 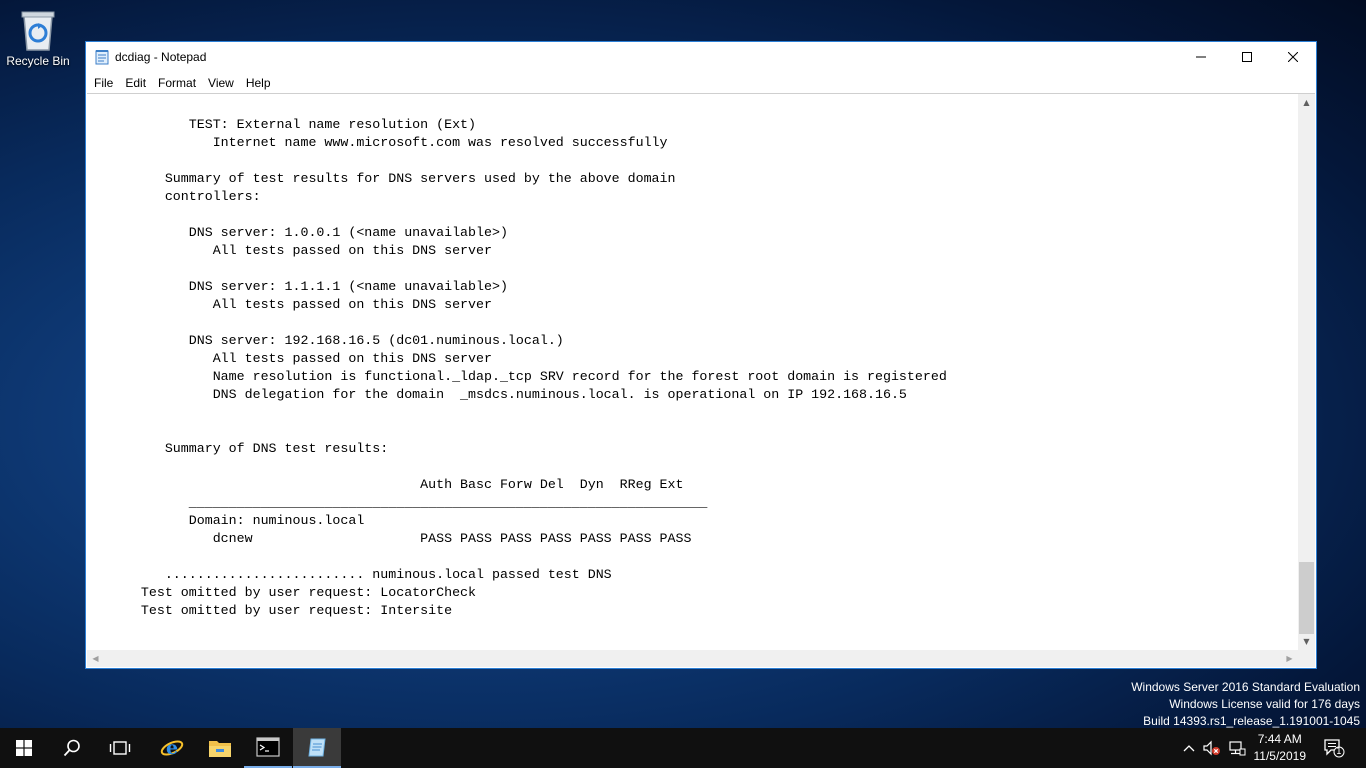 I want to click on notepad-taskbar-button, so click(x=317, y=748).